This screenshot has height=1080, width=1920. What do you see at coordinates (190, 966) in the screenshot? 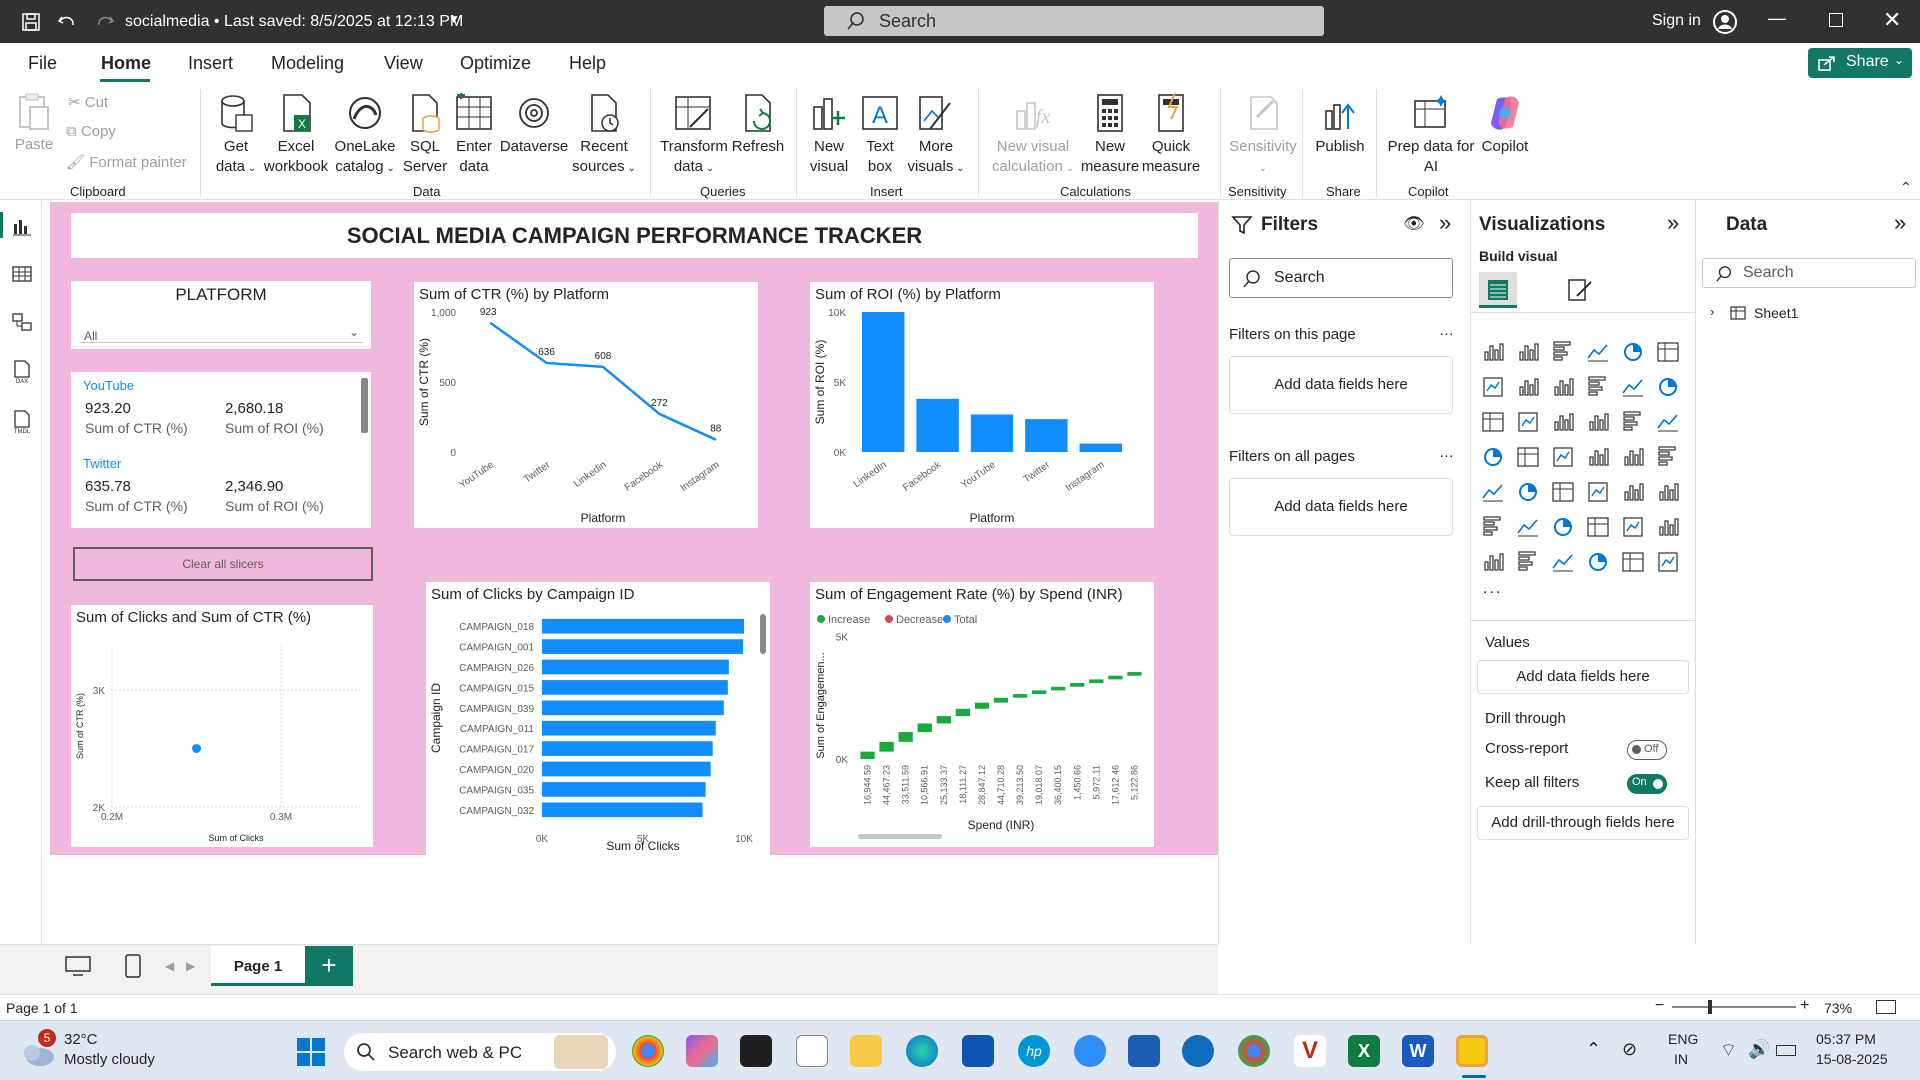
I see `next-page-icon: ▶` at bounding box center [190, 966].